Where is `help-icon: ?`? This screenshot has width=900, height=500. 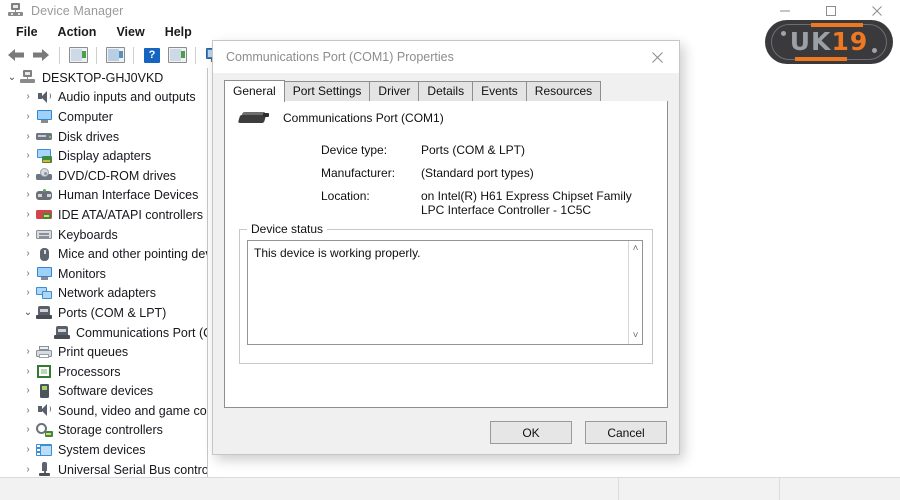 help-icon: ? is located at coordinates (152, 55).